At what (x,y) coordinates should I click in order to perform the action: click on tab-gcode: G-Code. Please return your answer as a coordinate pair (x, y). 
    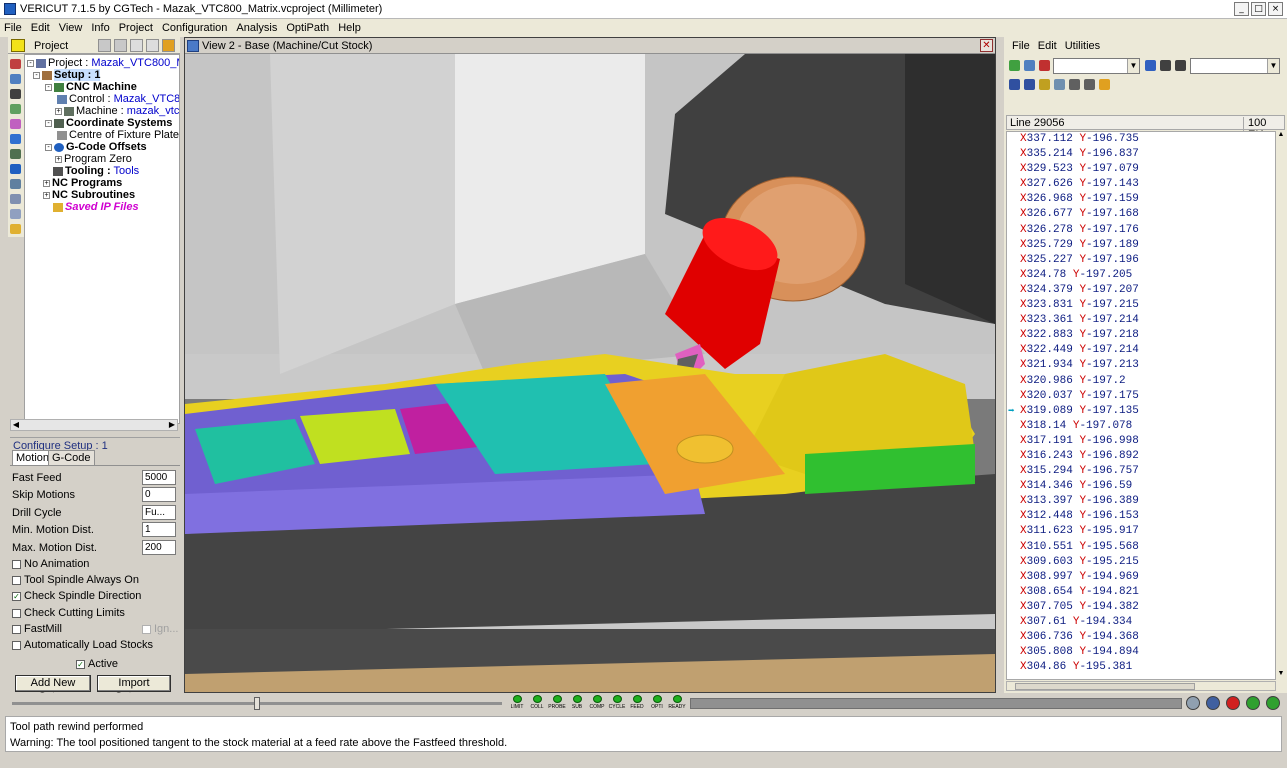
    Looking at the image, I should click on (71, 457).